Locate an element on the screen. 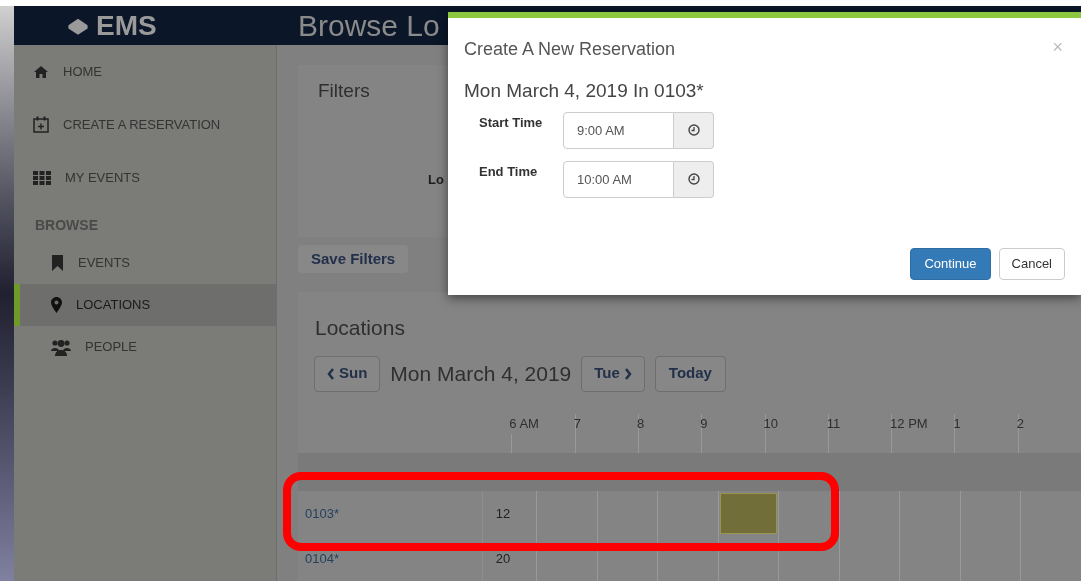  sidebar-item: LOCATIONS is located at coordinates (145, 305).